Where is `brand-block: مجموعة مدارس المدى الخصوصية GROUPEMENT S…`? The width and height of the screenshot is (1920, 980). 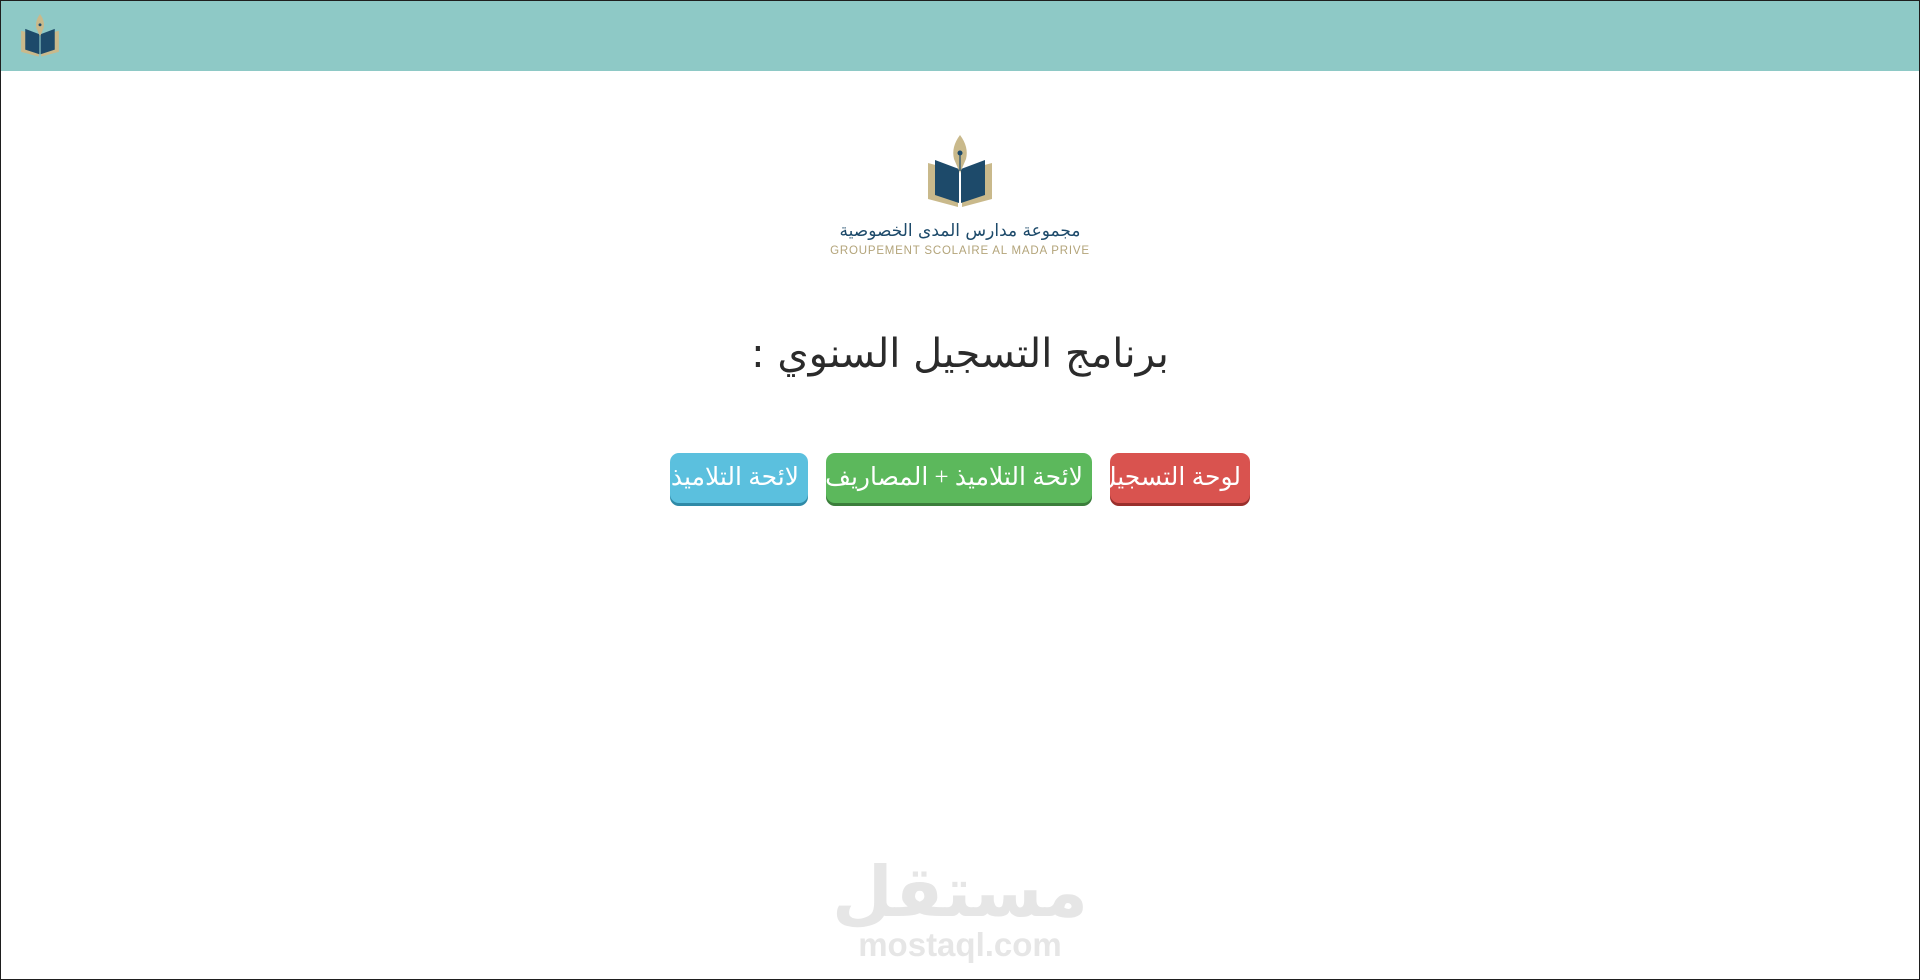
brand-block: مجموعة مدارس المدى الخصوصية GROUPEMENT S… is located at coordinates (960, 195).